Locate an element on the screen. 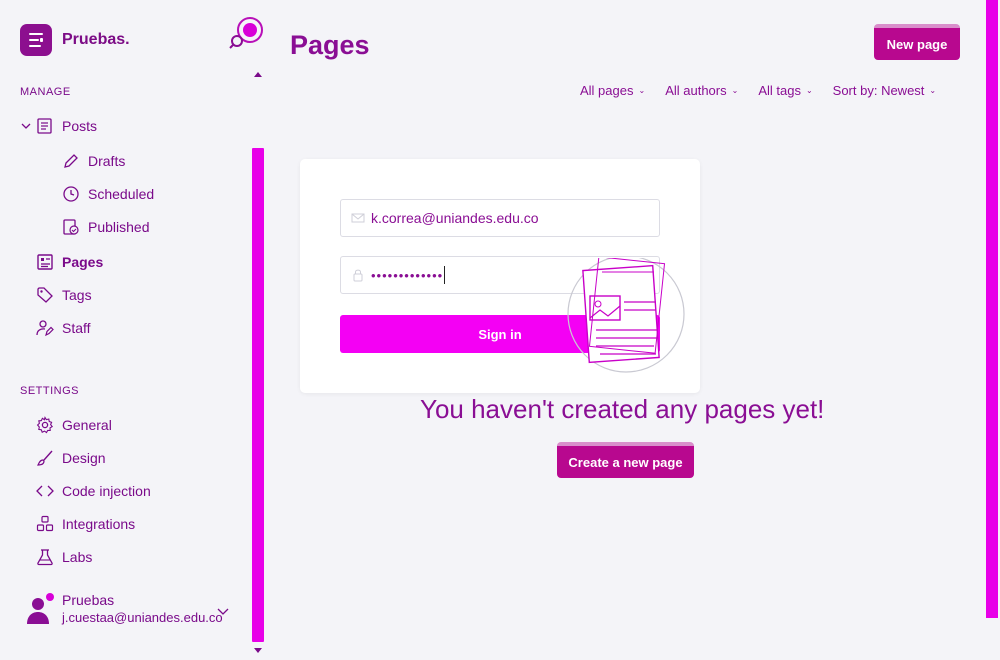 Image resolution: width=1000 pixels, height=660 pixels. brand: Pruebas. is located at coordinates (75, 40).